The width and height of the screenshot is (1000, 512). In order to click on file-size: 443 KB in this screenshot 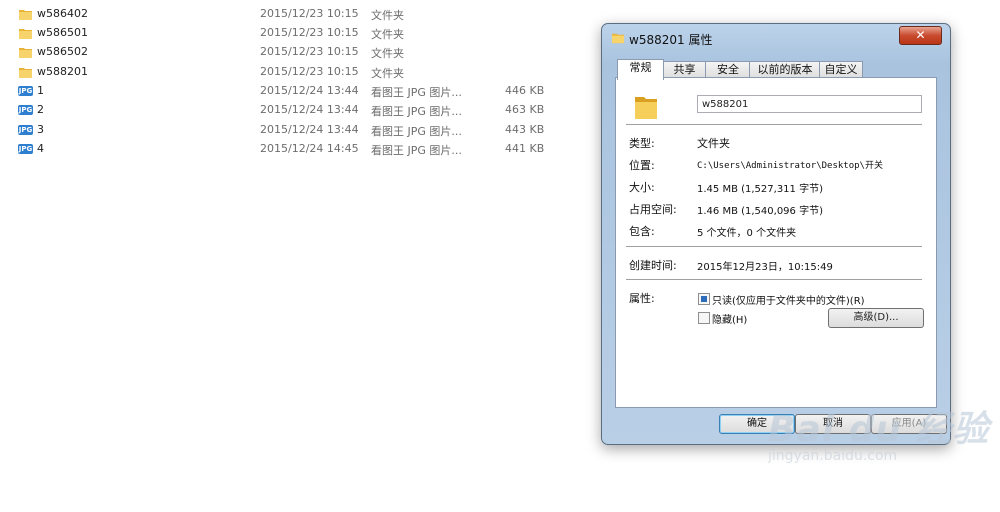, I will do `click(525, 129)`.